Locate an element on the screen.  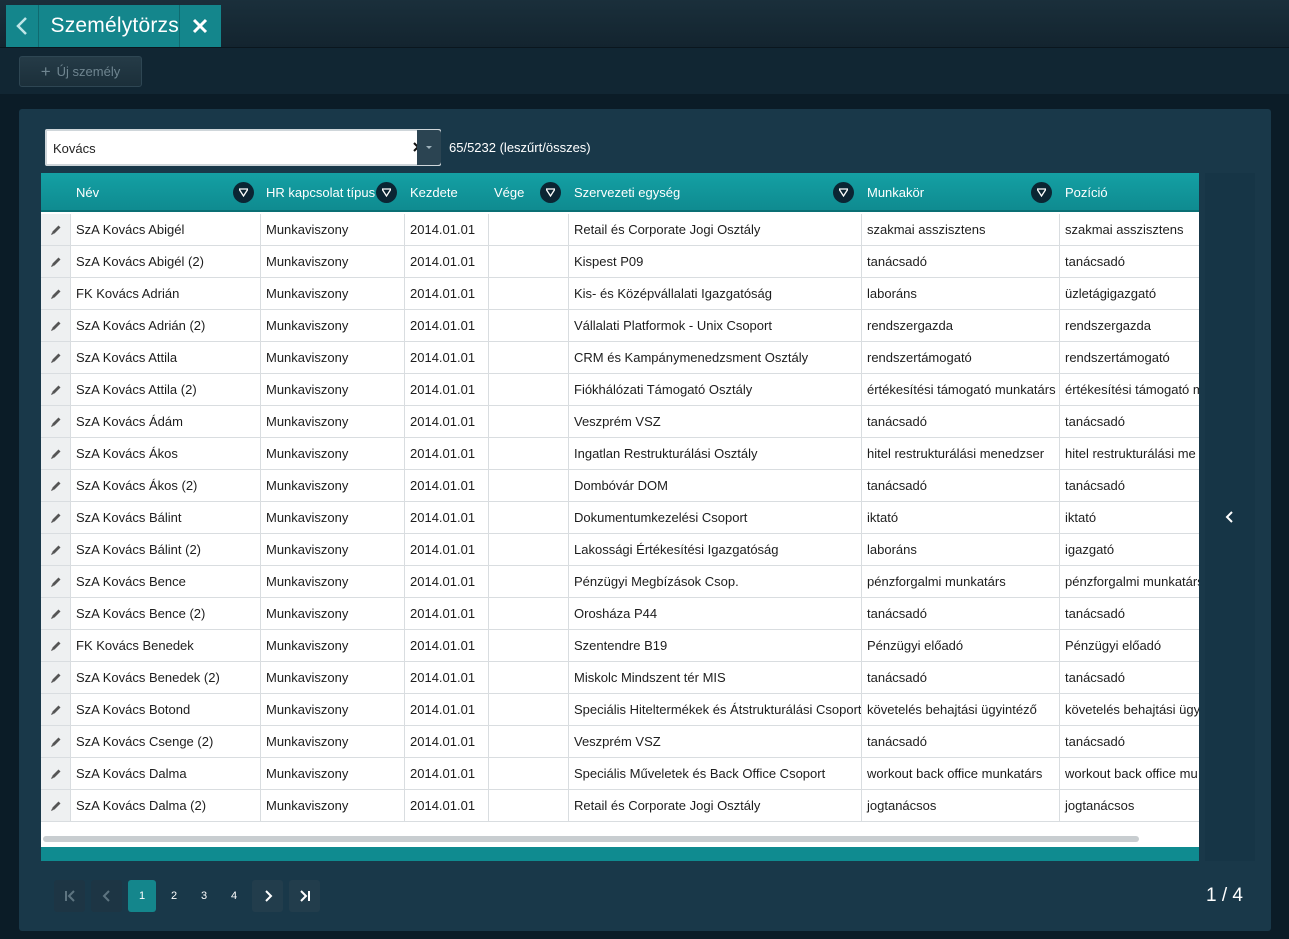
new-person-label: Új személy is located at coordinates (88, 71).